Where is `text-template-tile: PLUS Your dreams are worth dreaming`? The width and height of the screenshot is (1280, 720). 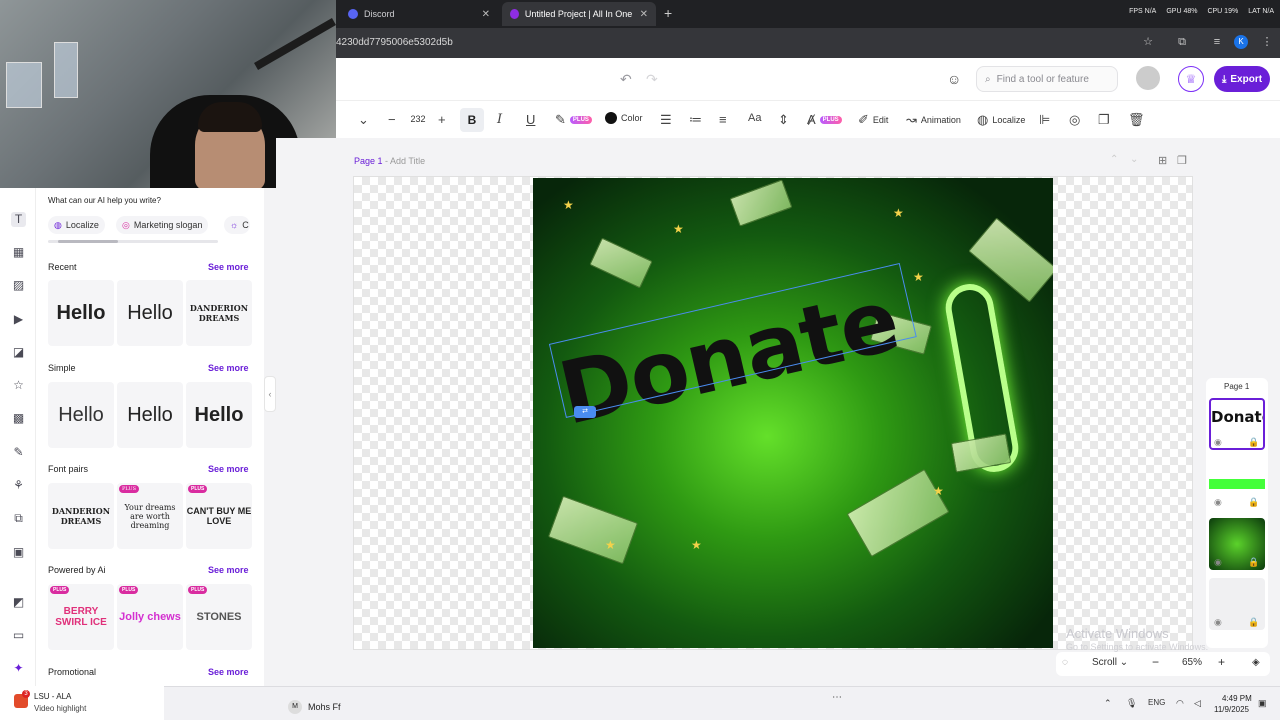 text-template-tile: PLUS Your dreams are worth dreaming is located at coordinates (150, 516).